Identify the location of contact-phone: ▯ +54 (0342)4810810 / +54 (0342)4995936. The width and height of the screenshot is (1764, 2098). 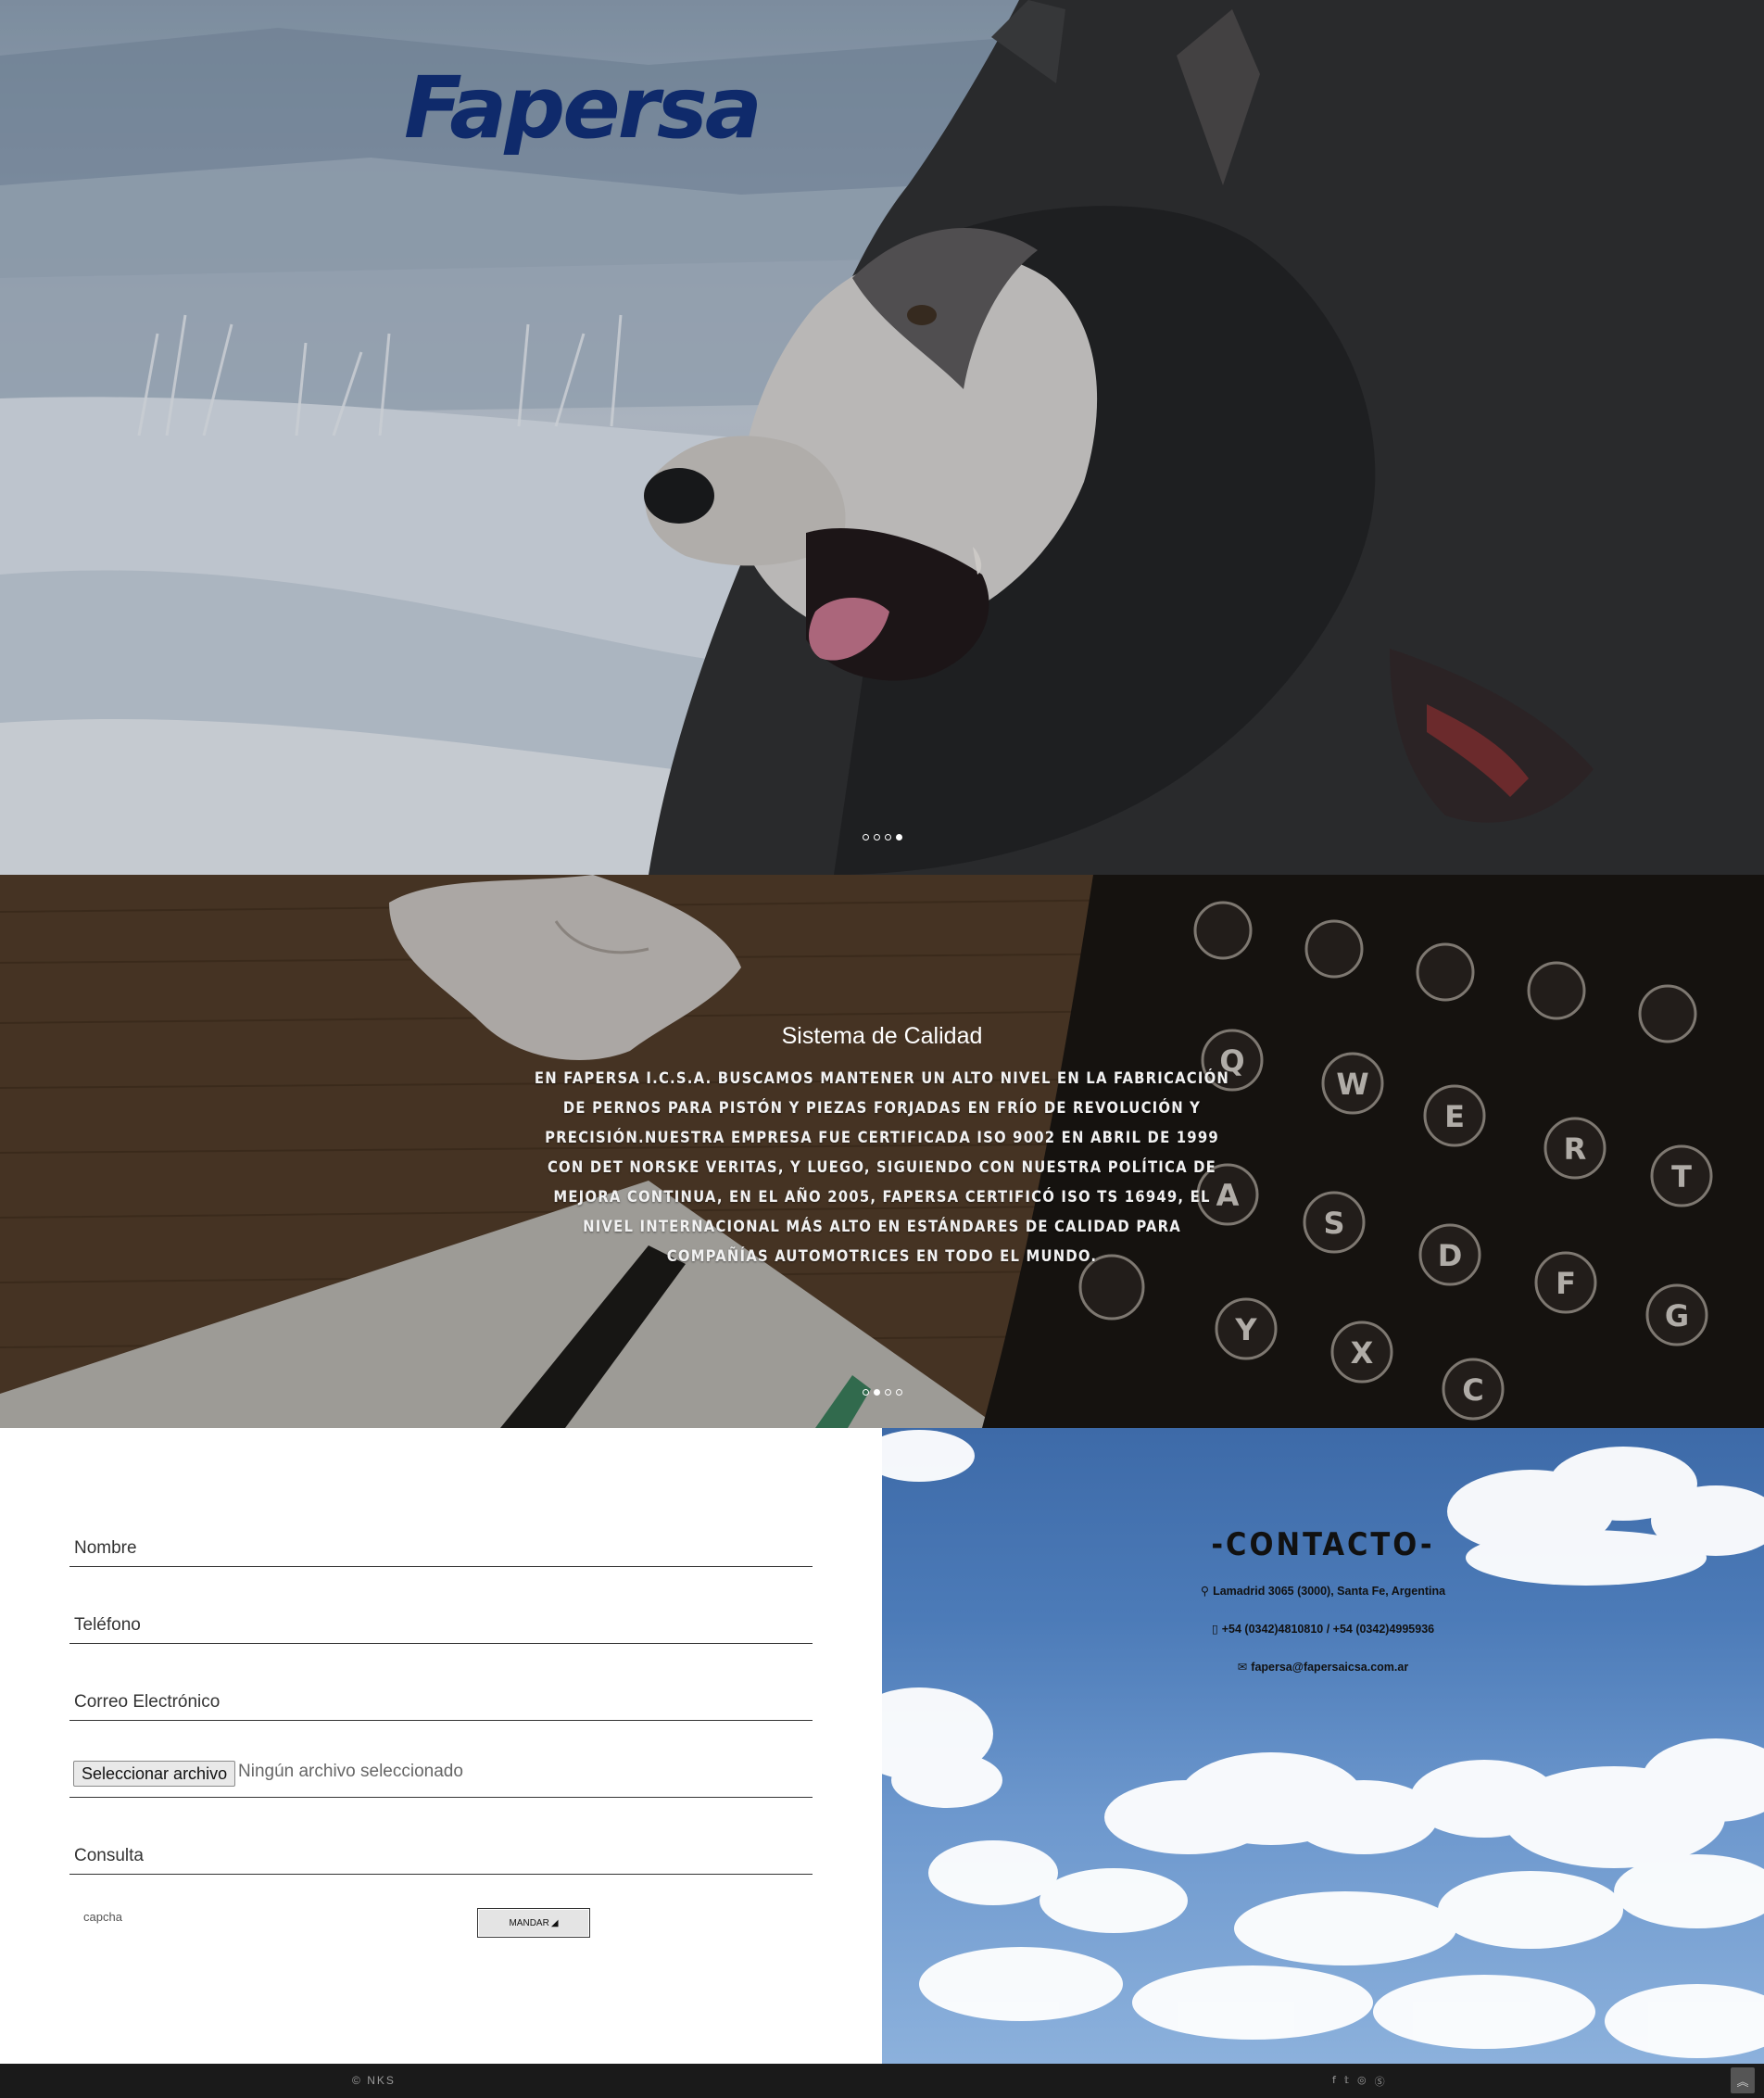
(1323, 1629).